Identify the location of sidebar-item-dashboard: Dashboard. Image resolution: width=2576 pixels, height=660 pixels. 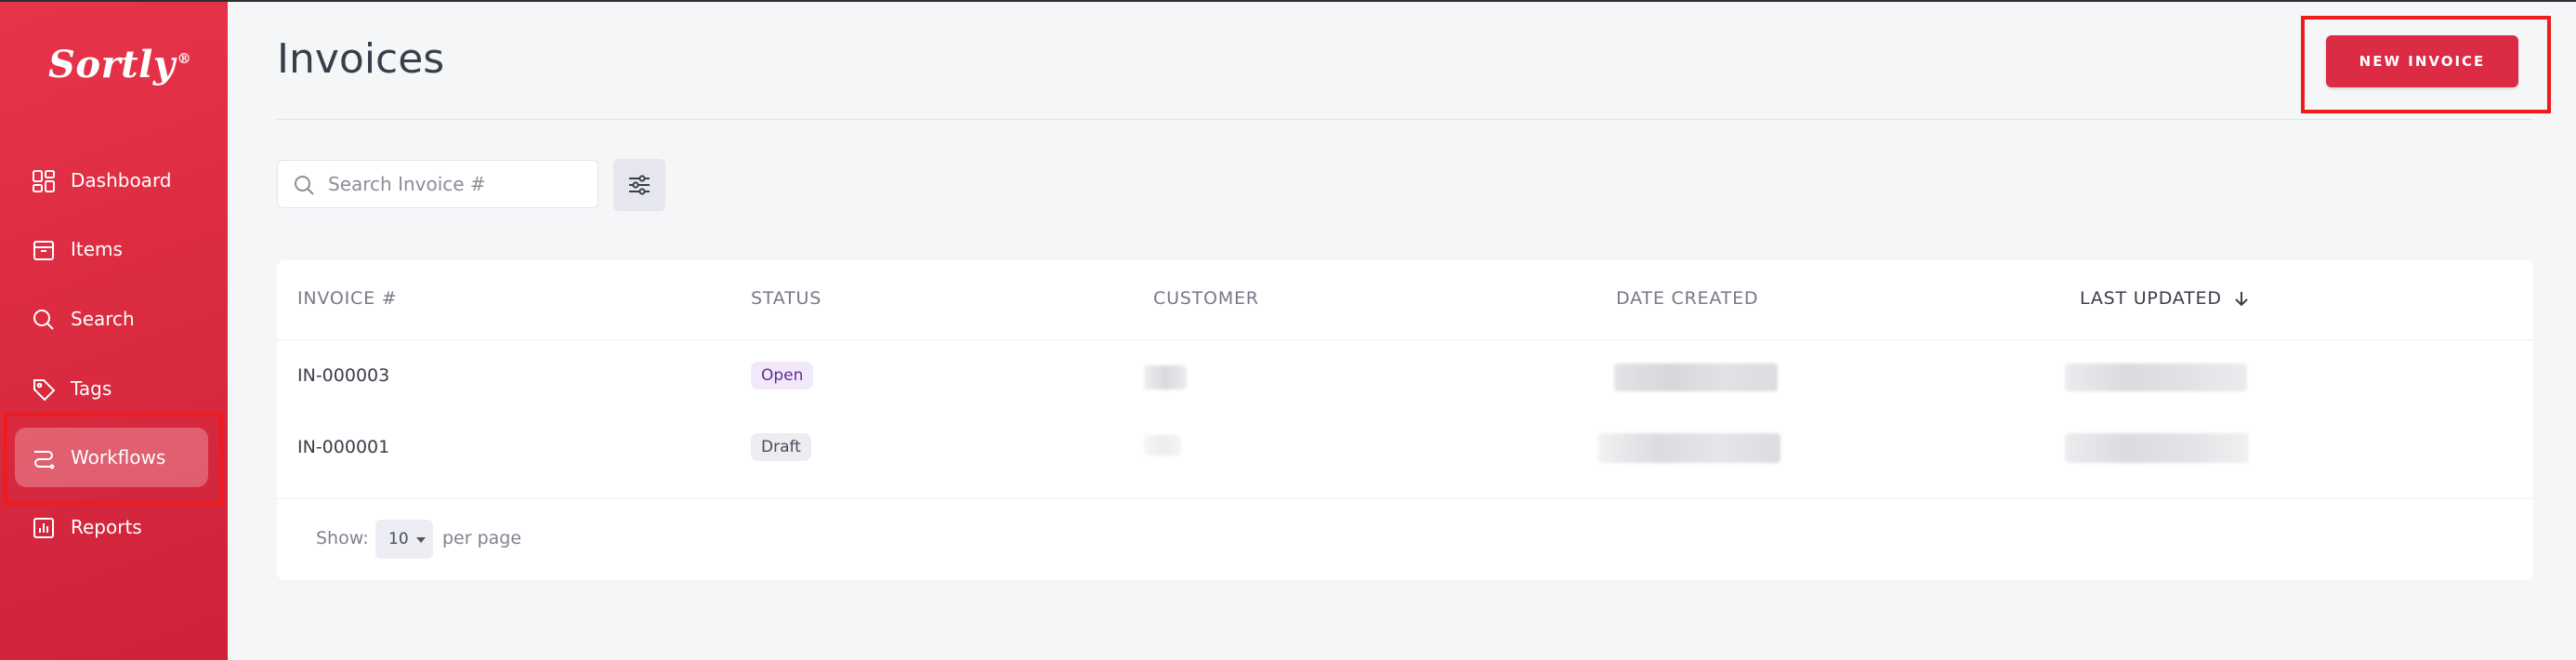
(111, 180).